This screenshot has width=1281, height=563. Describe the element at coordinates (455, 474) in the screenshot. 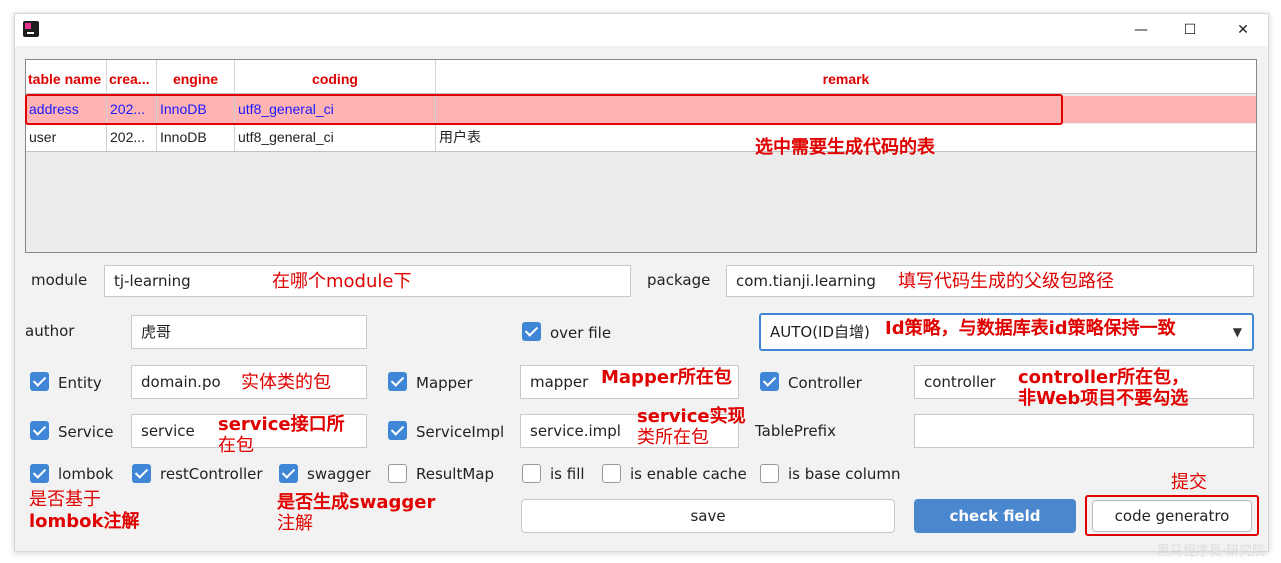

I see `resultmap-label: ResultMap` at that location.